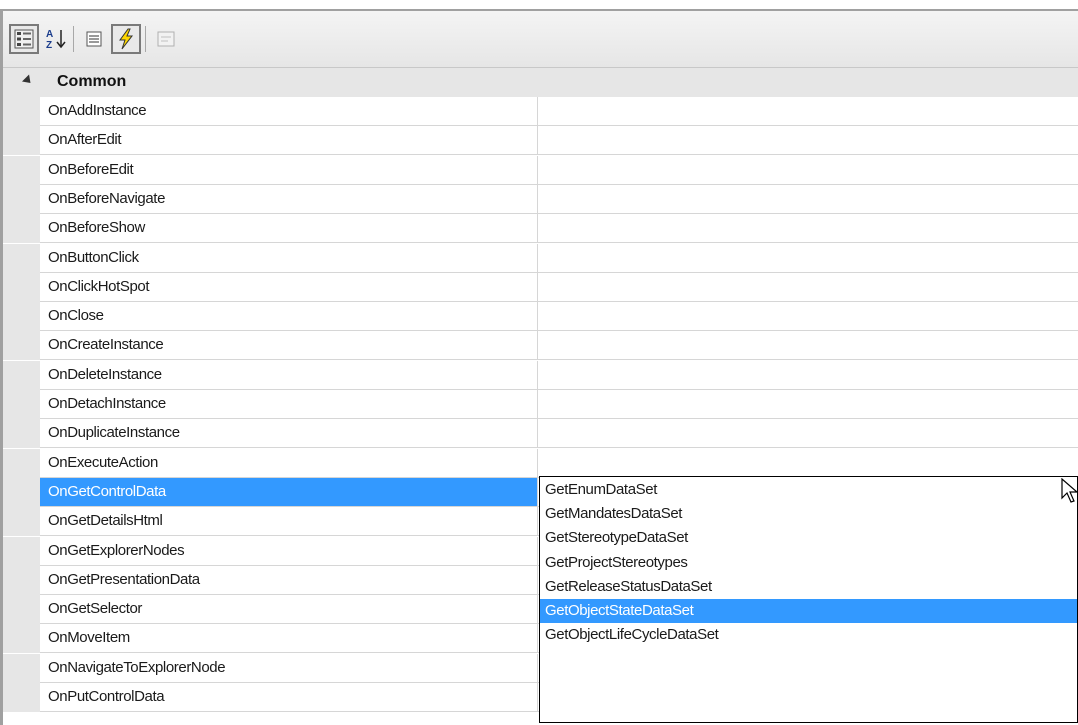 The height and width of the screenshot is (725, 1078). Describe the element at coordinates (808, 635) in the screenshot. I see `dropdown-option: GetObjectLifeCycleDataSet` at that location.